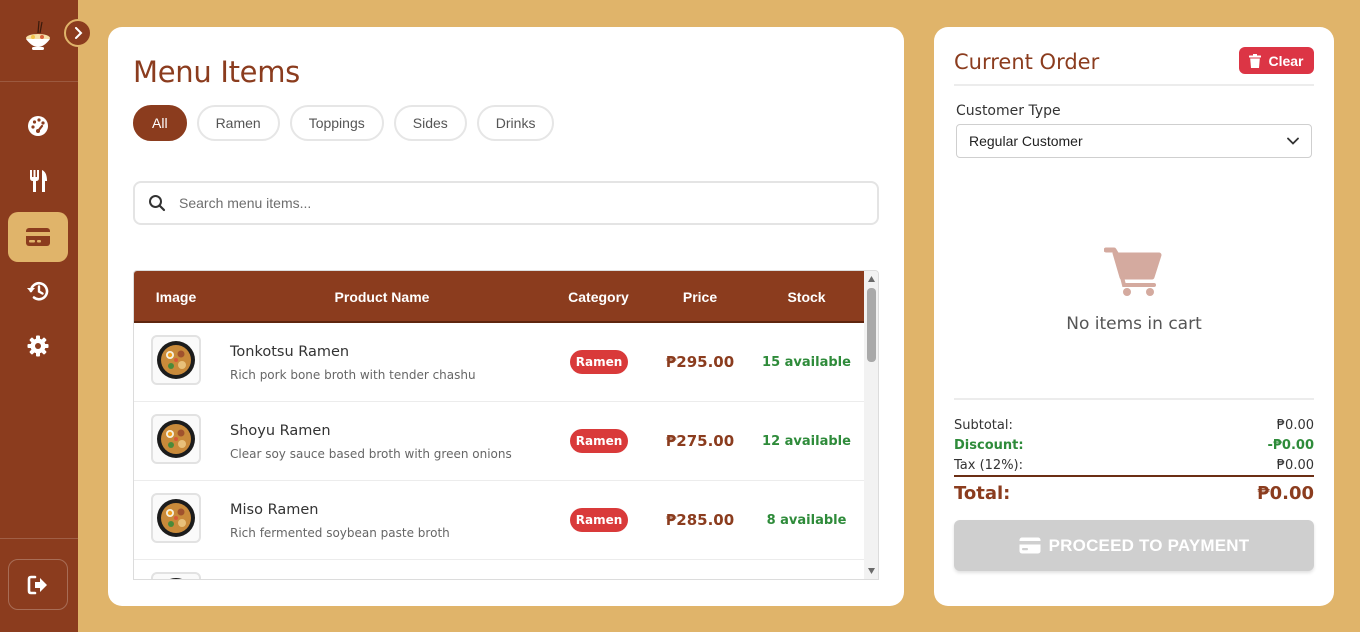 This screenshot has width=1360, height=632. I want to click on scroll-up-arrow-icon, so click(871, 279).